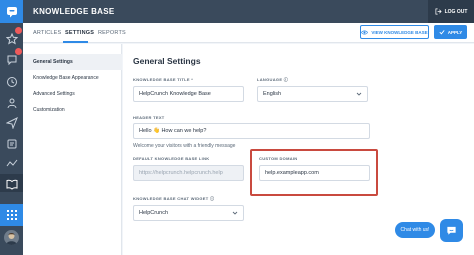 The width and height of the screenshot is (474, 255). I want to click on language-label: LANGUAGE ⓘ, so click(273, 79).